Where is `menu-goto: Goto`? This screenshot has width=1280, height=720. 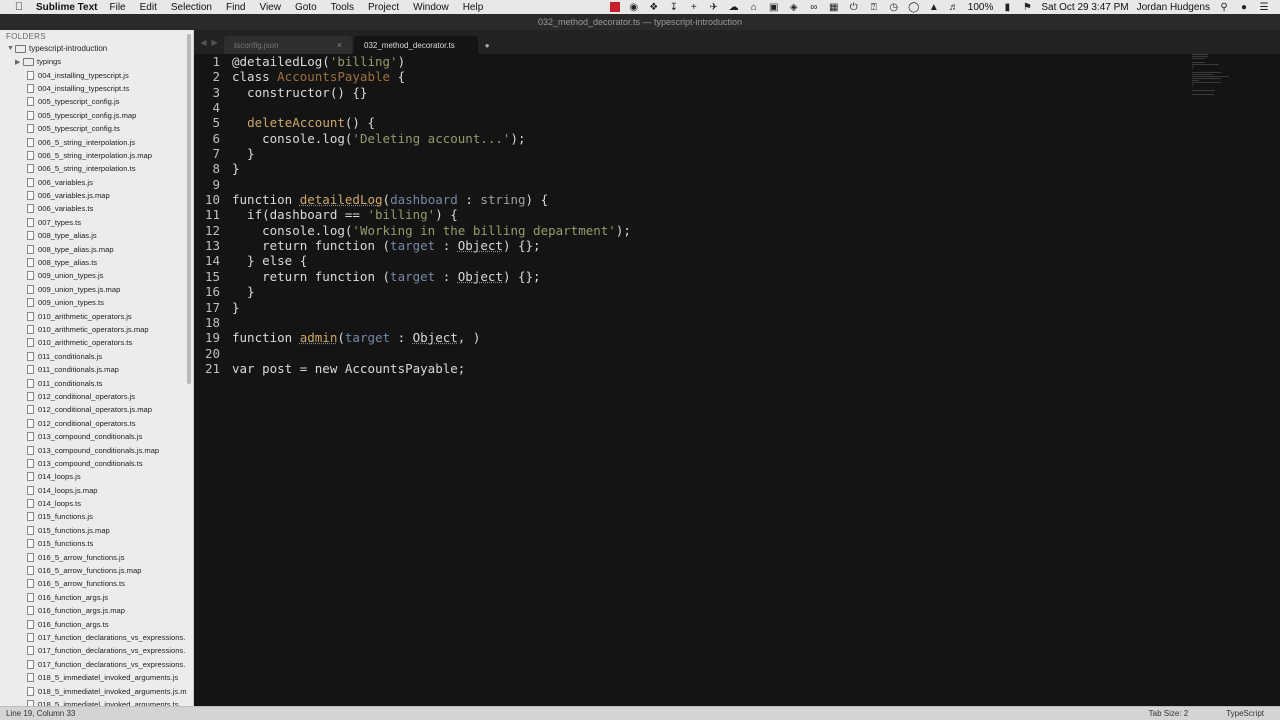
menu-goto: Goto is located at coordinates (306, 7).